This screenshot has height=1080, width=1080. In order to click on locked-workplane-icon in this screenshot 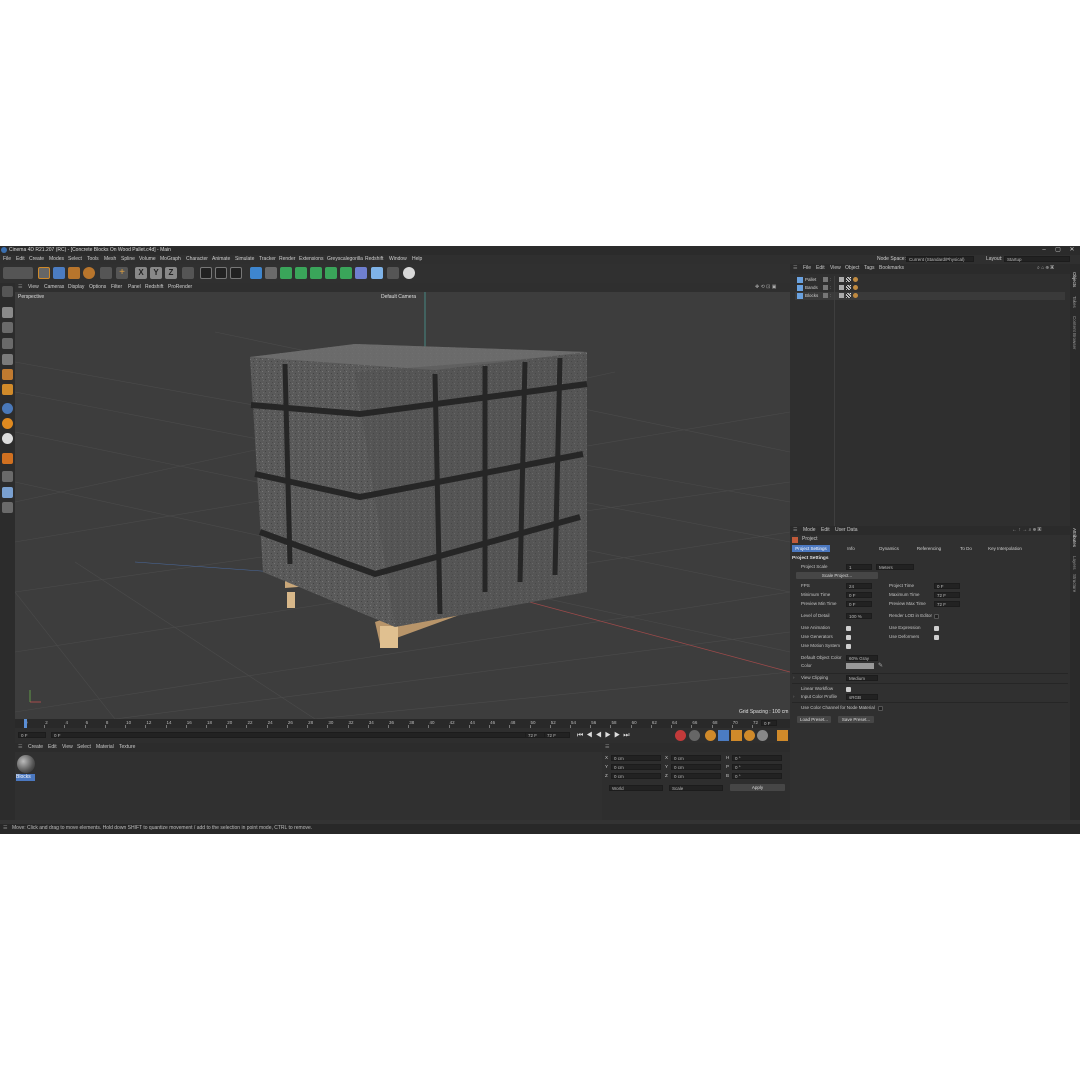, I will do `click(7, 507)`.